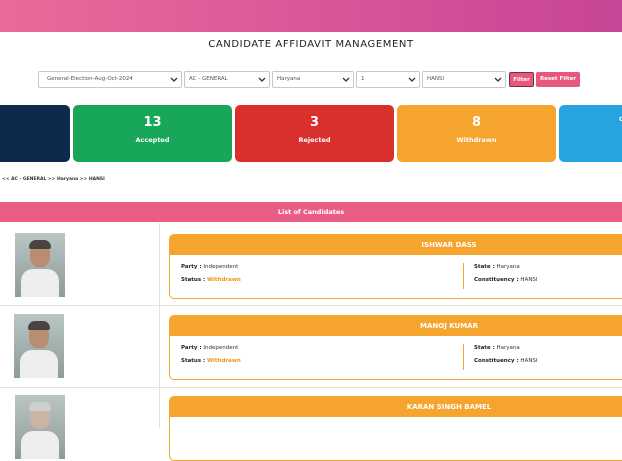  I want to click on reset-filter-button: Reset Filter, so click(558, 79).